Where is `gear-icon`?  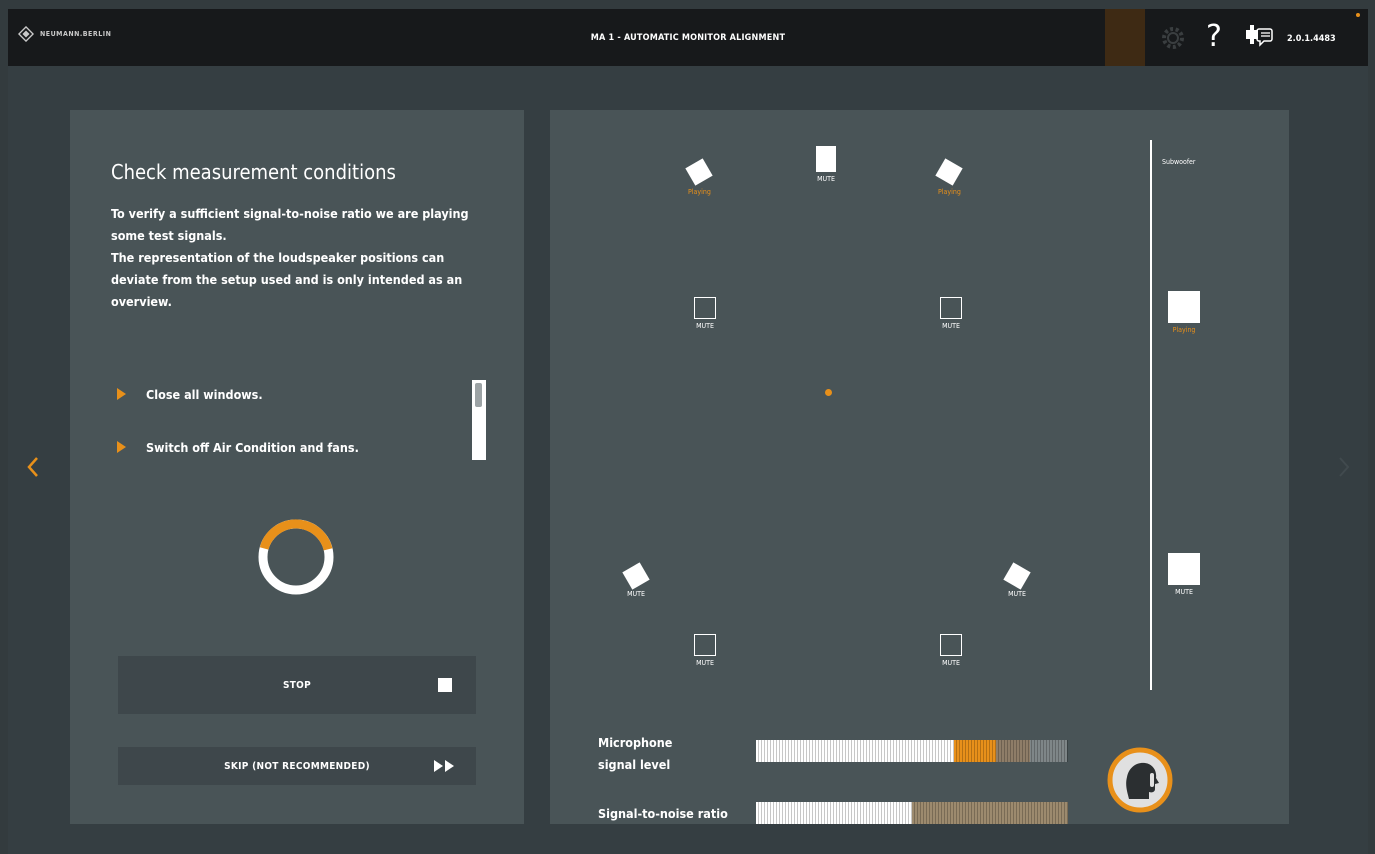
gear-icon is located at coordinates (1173, 38).